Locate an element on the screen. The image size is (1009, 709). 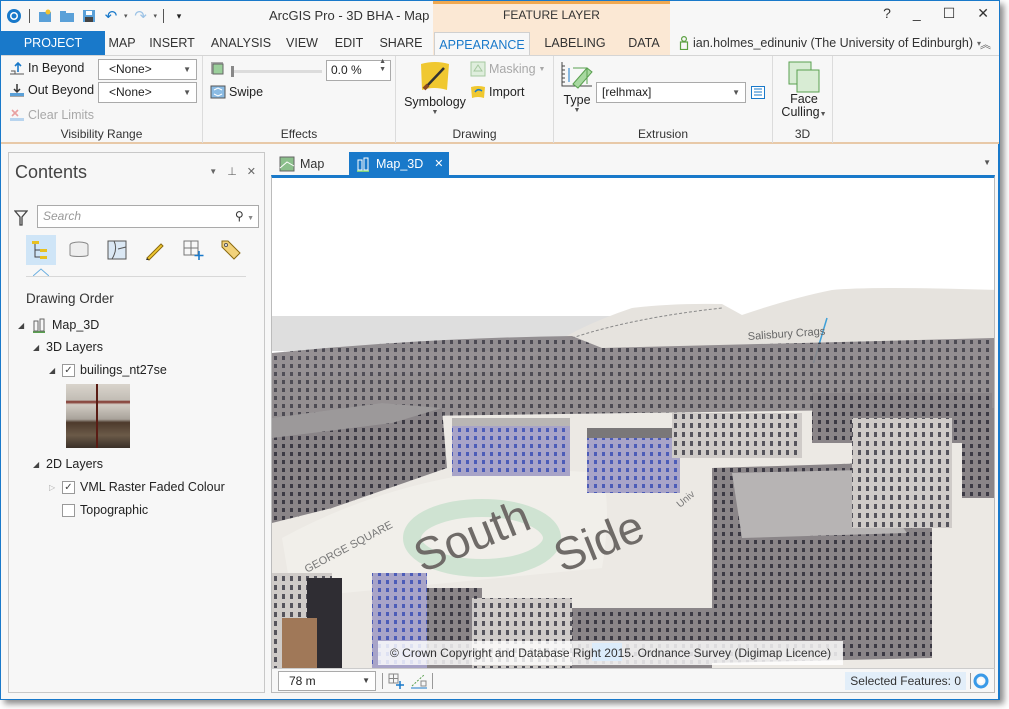
status-separator is located at coordinates (382, 681).